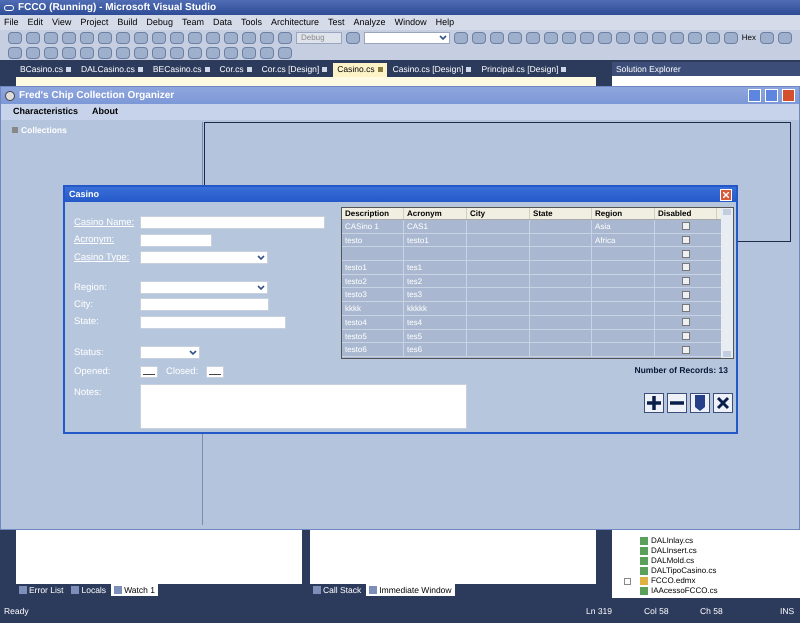  Describe the element at coordinates (193, 23) in the screenshot. I see `menu-item: Team` at that location.